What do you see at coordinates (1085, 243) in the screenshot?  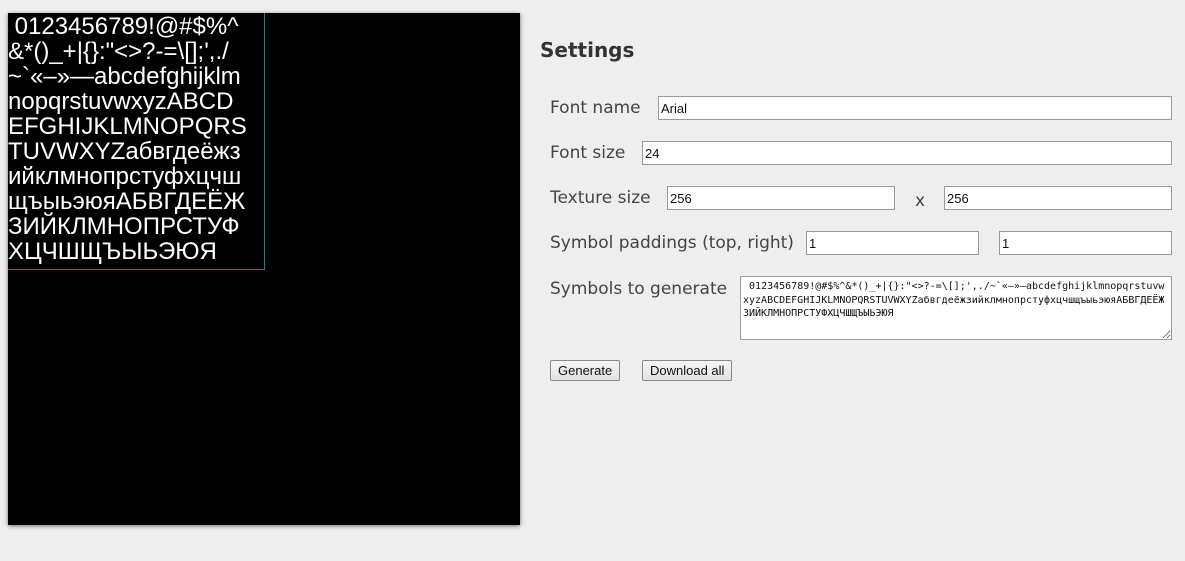 I see `padding-right-input` at bounding box center [1085, 243].